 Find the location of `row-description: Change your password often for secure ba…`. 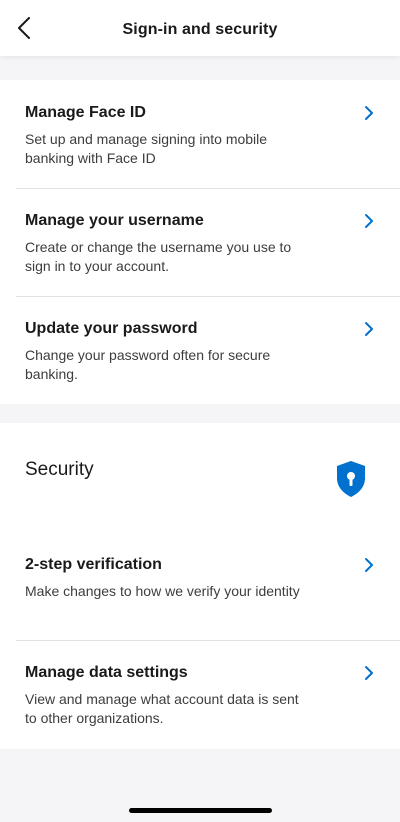

row-description: Change your password often for secure ba… is located at coordinates (148, 364).